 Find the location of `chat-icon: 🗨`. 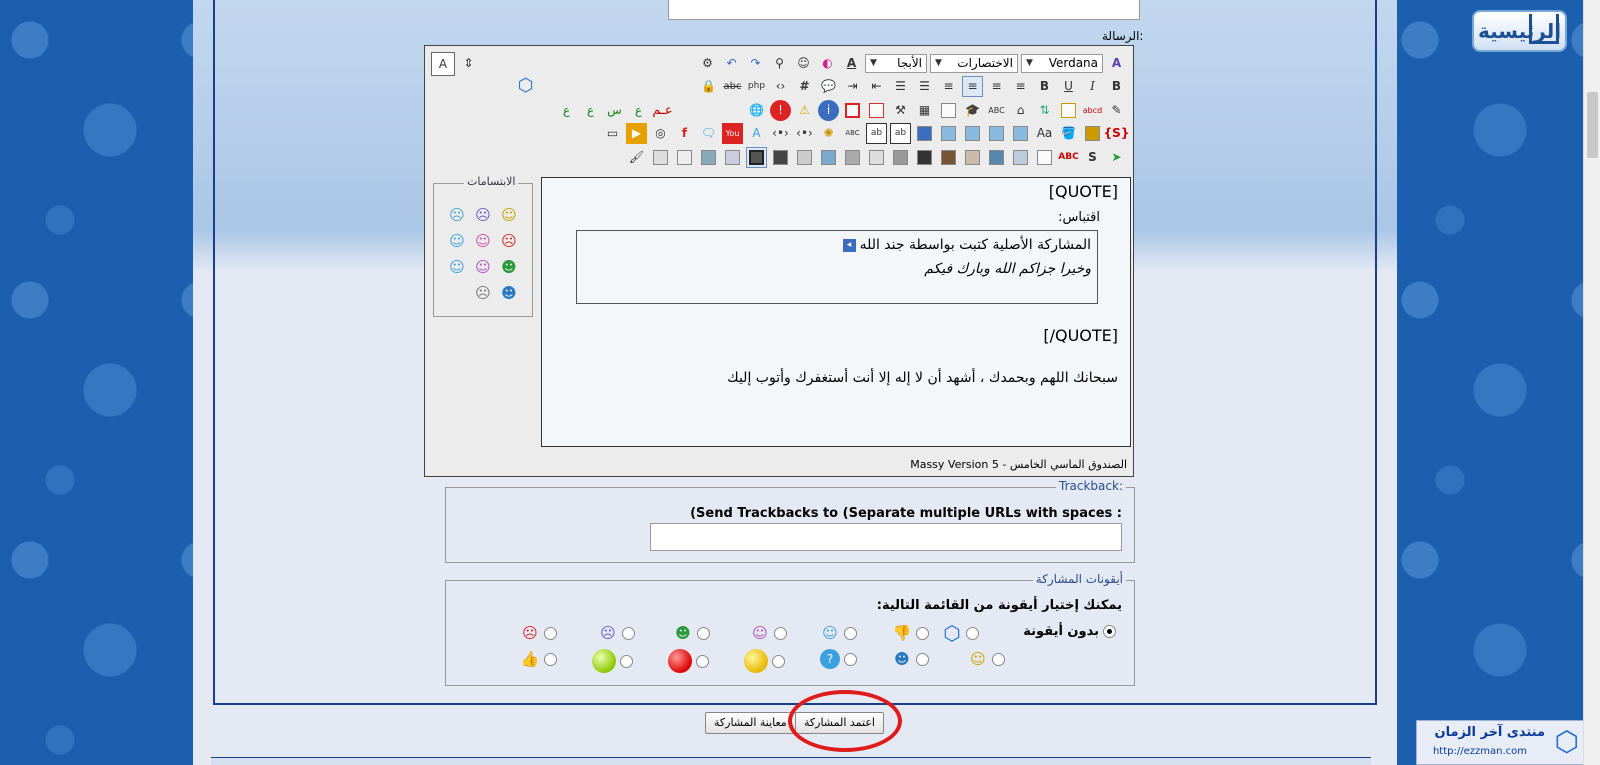

chat-icon: 🗨 is located at coordinates (708, 133).